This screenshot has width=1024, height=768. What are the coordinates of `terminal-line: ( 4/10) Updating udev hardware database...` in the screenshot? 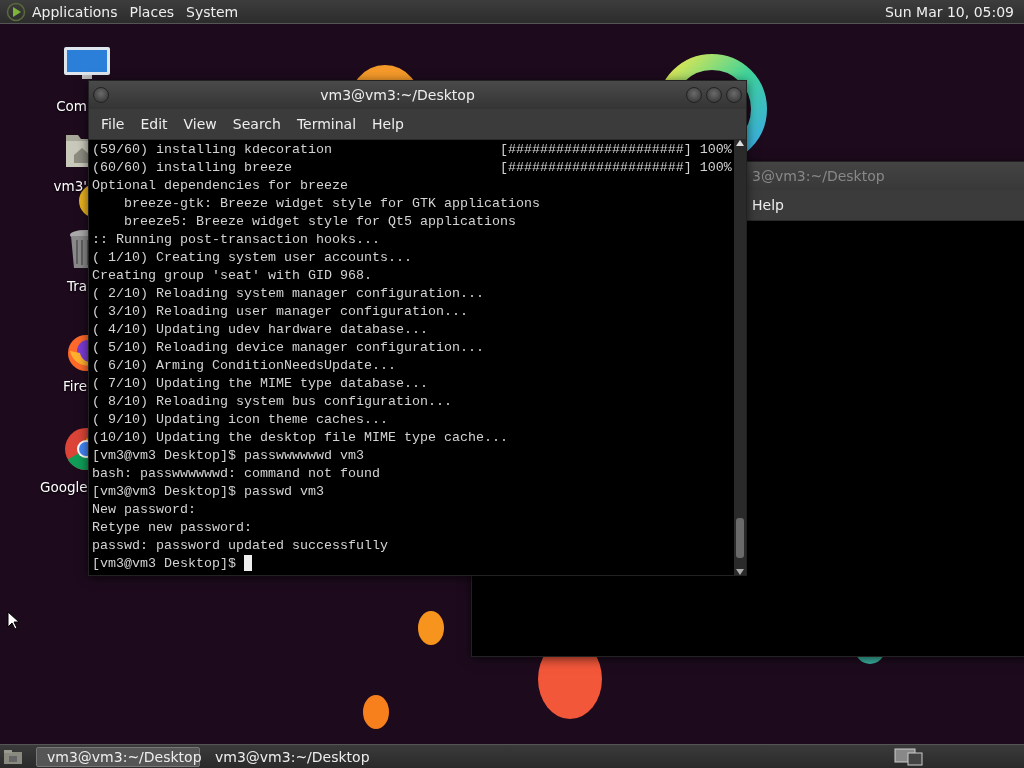 It's located at (260, 330).